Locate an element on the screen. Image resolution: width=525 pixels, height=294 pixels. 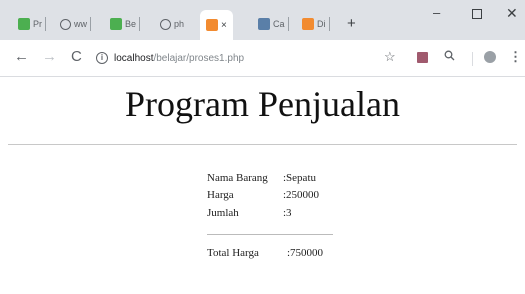
url-host: localhost is located at coordinates (134, 58).